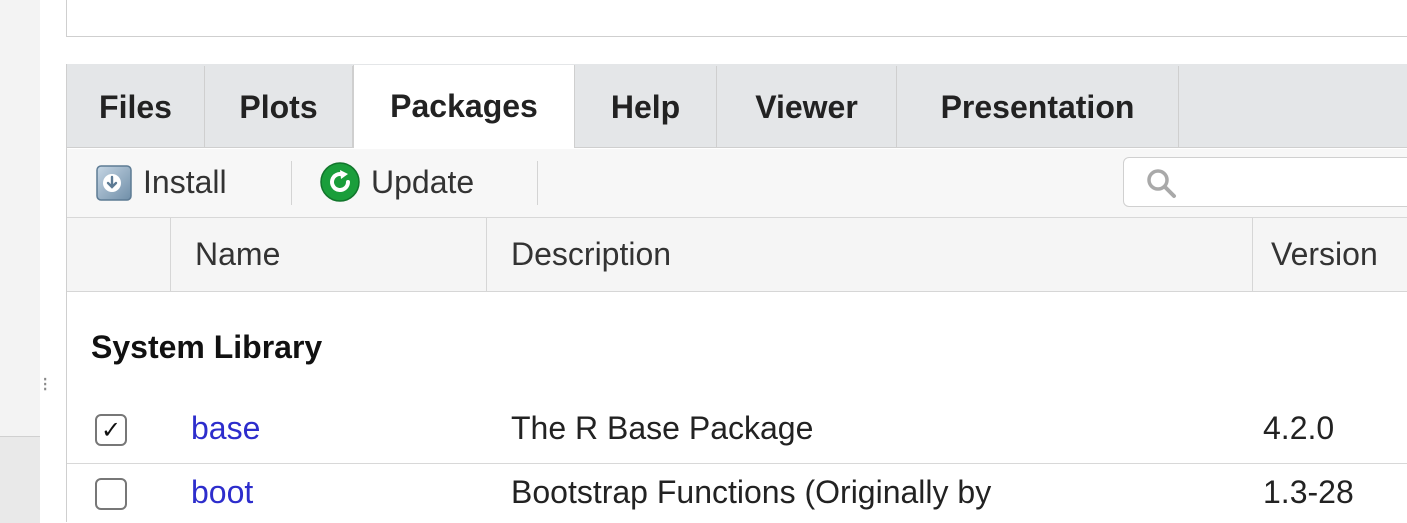  What do you see at coordinates (115, 182) in the screenshot?
I see `install-icon` at bounding box center [115, 182].